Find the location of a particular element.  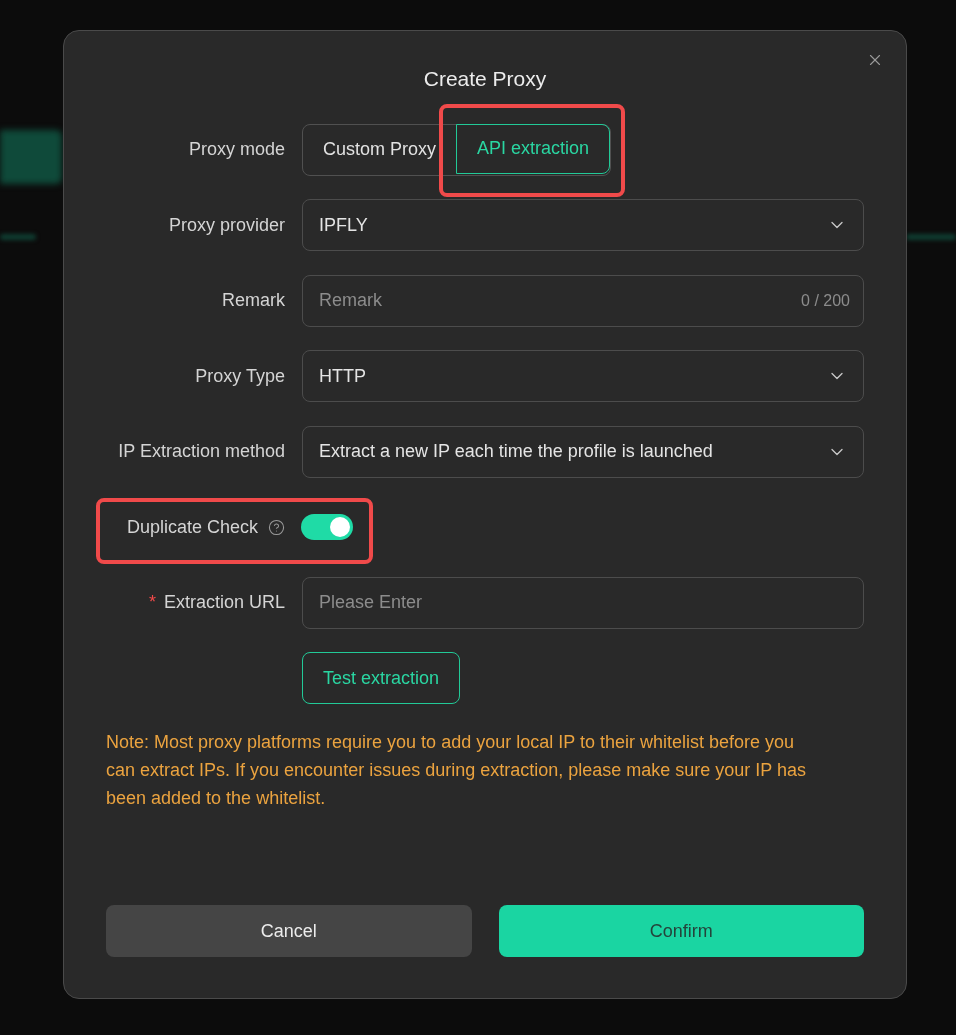

cancel-button: Cancel is located at coordinates (289, 931).